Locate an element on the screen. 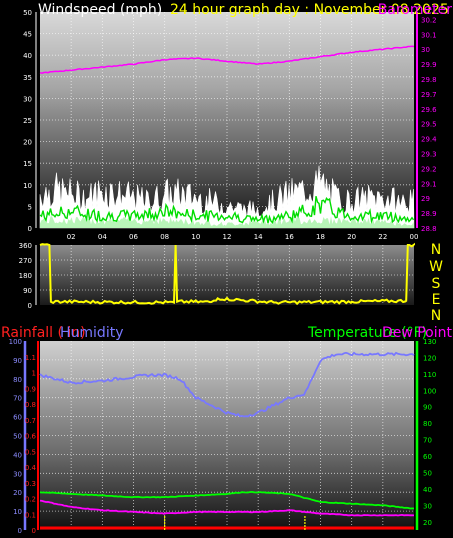 This screenshot has width=453, height=538. direction-y-tick-label: 270 is located at coordinates (25, 261).